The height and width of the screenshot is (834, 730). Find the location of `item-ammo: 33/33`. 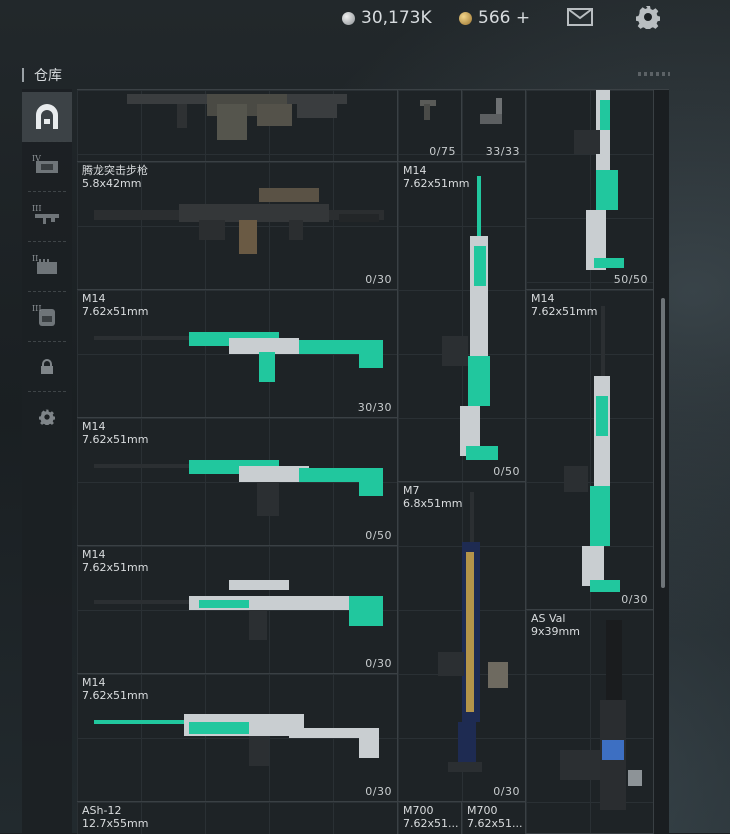

item-ammo: 33/33 is located at coordinates (502, 151).